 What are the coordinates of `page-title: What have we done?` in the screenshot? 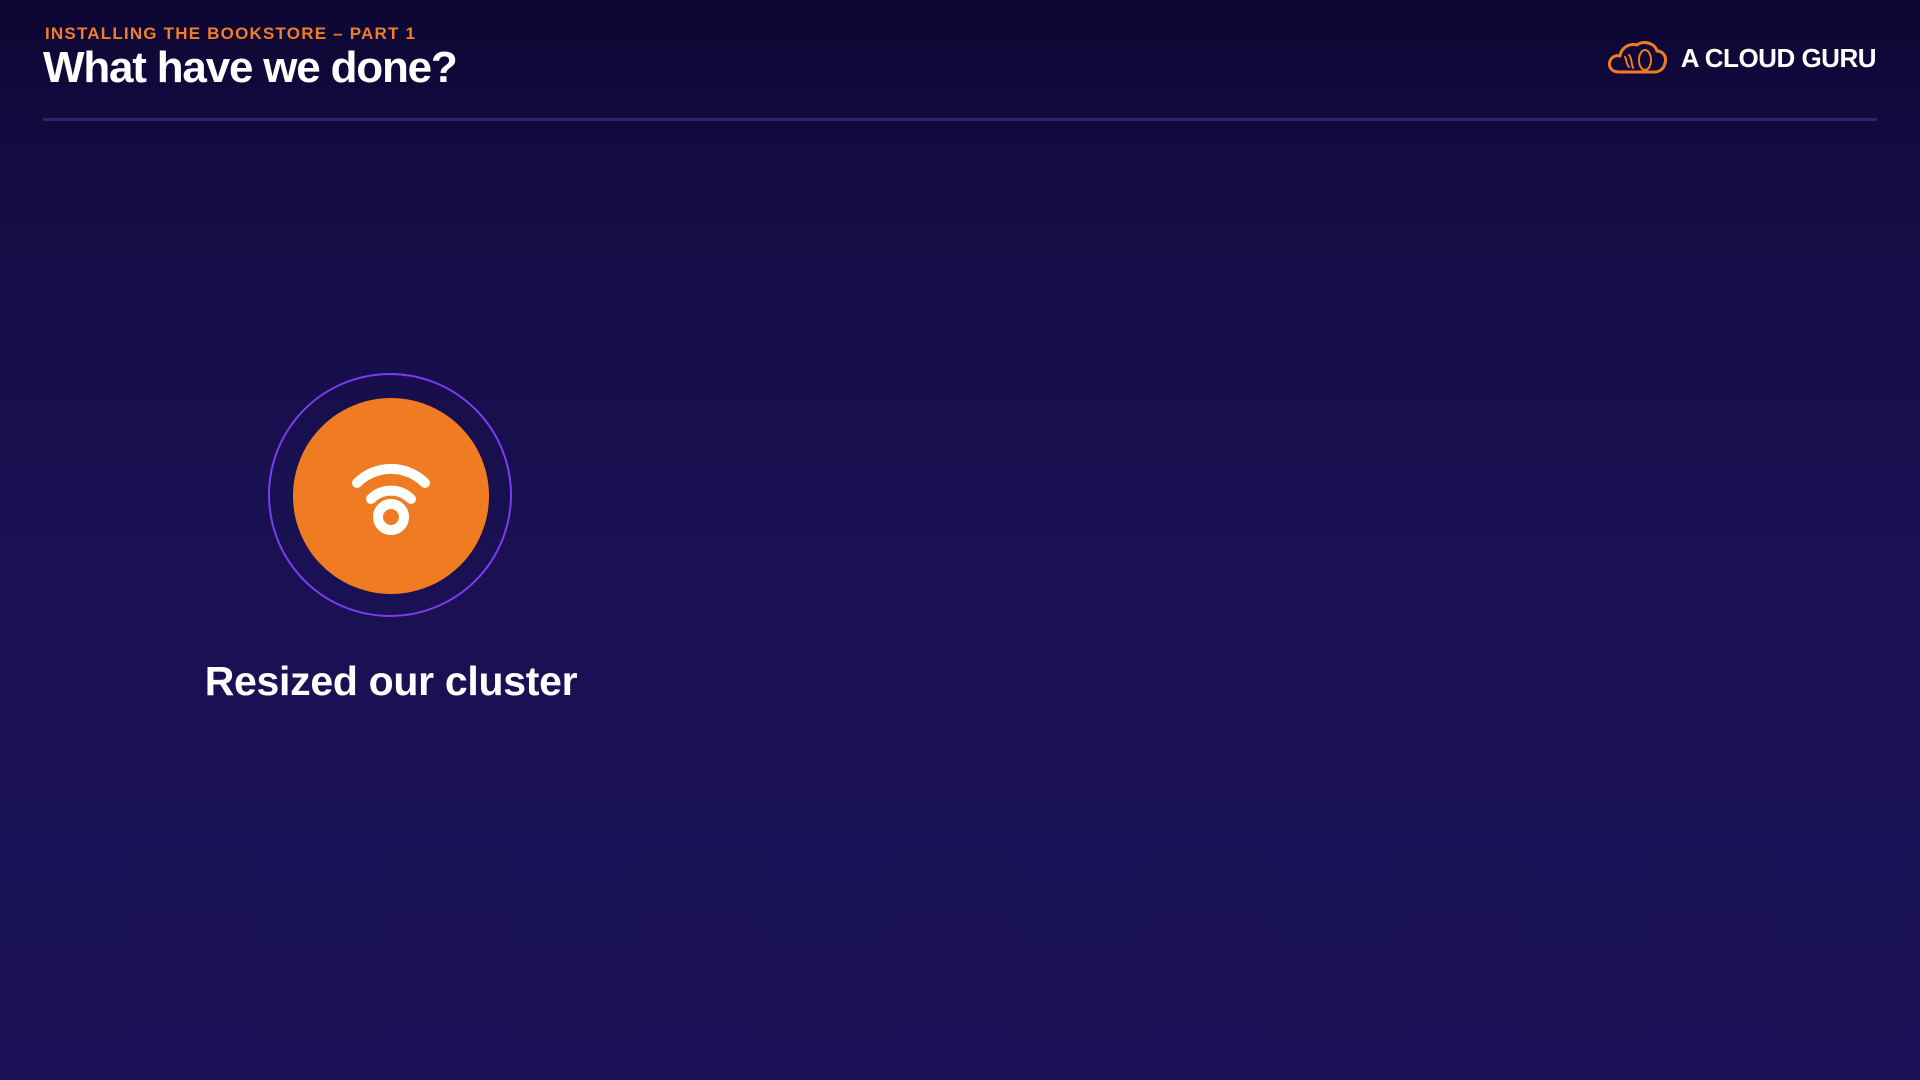 It's located at (250, 67).